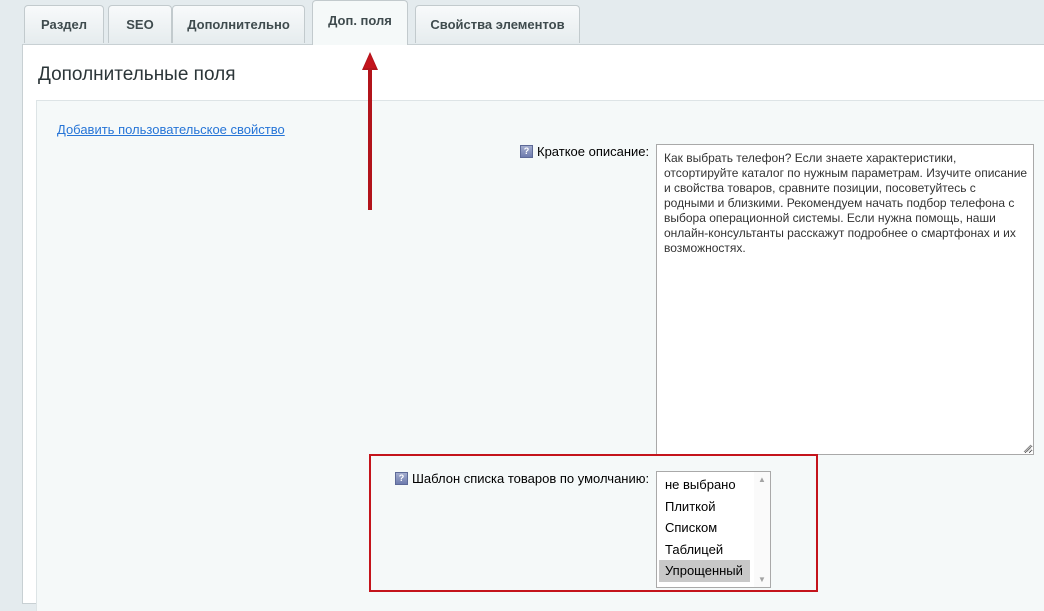 This screenshot has height=611, width=1044. Describe the element at coordinates (762, 529) in the screenshot. I see `listbox-scrollbar: ▲ ▼` at that location.